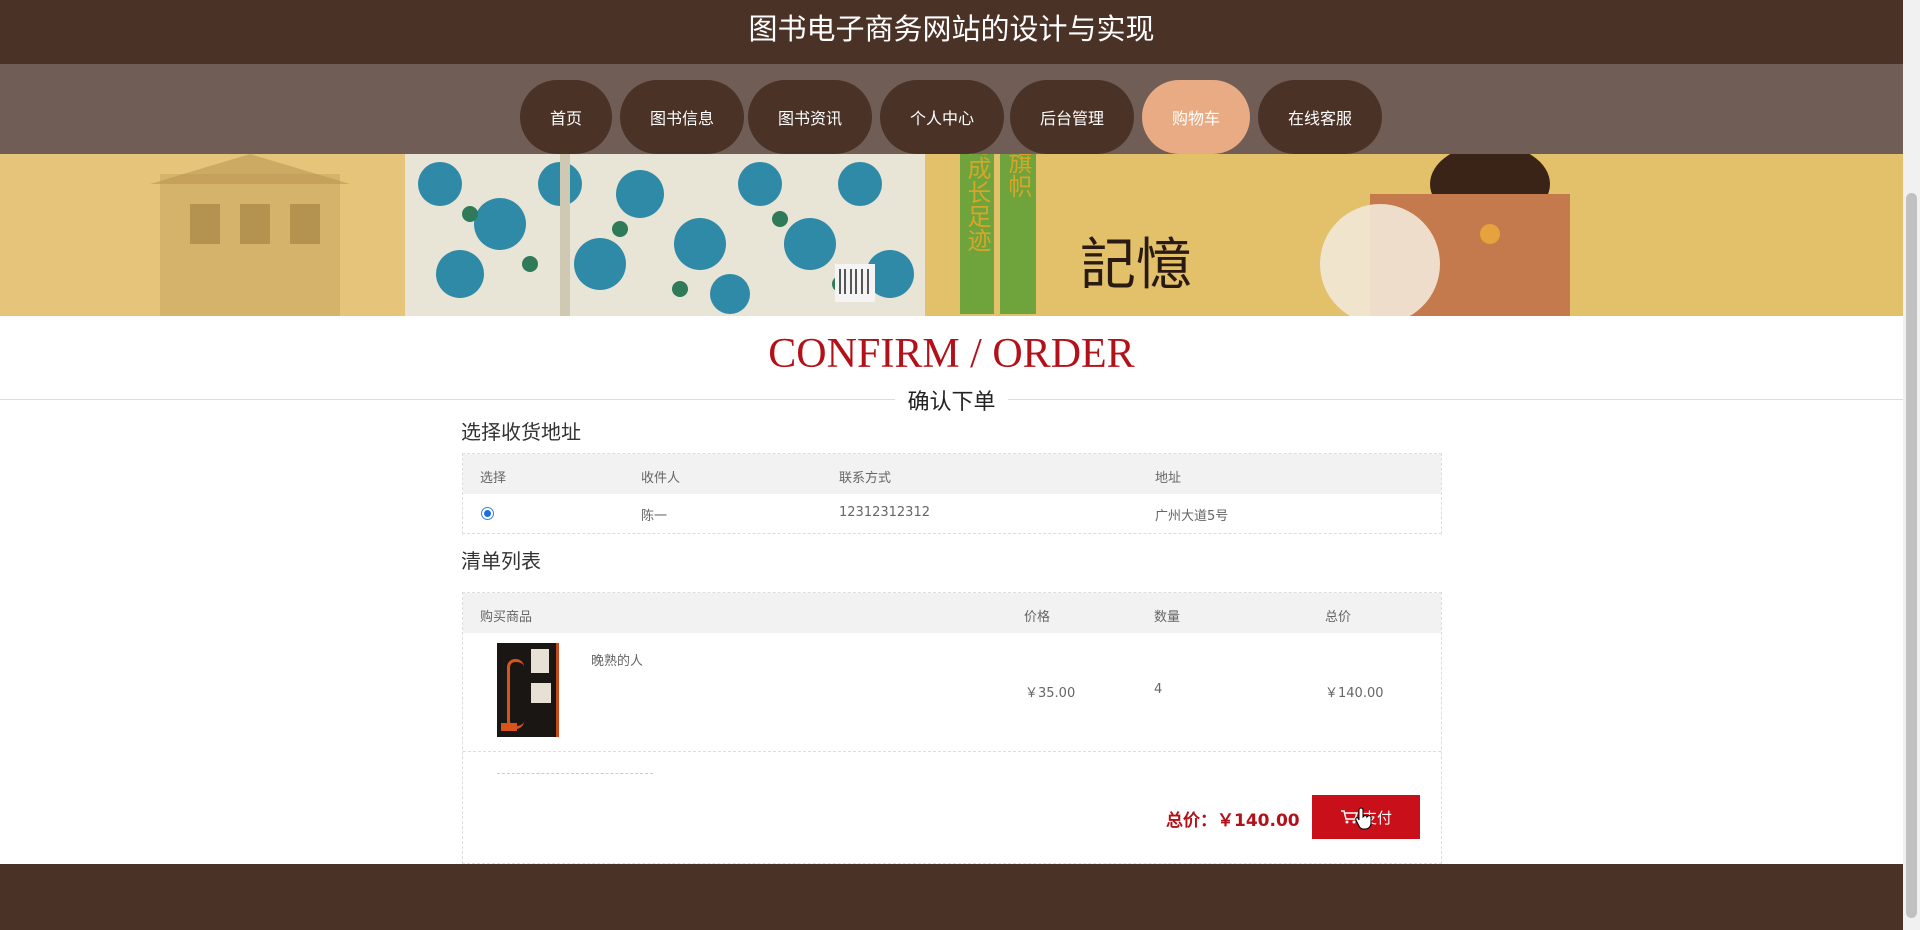 The height and width of the screenshot is (930, 1920). I want to click on col-total: 总价, so click(1338, 617).